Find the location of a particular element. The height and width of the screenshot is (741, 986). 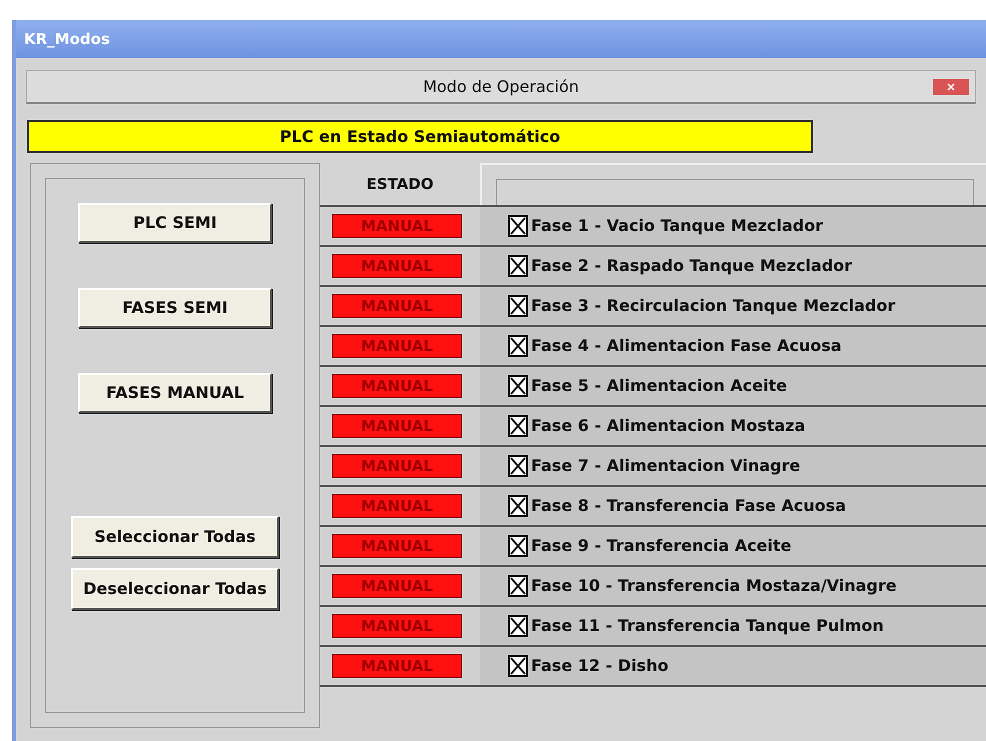

phase-label: Fase 1 - Vacio Tanque Mezclador is located at coordinates (677, 226).